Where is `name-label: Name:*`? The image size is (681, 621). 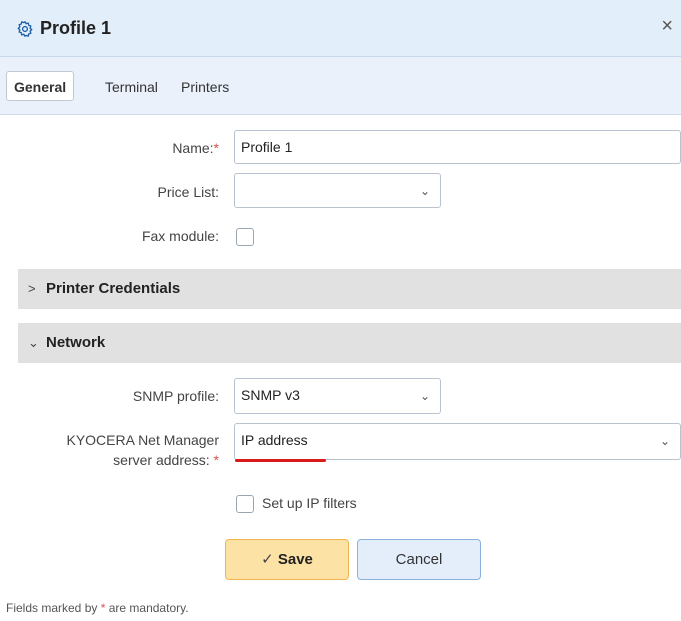
name-label: Name:* is located at coordinates (195, 148).